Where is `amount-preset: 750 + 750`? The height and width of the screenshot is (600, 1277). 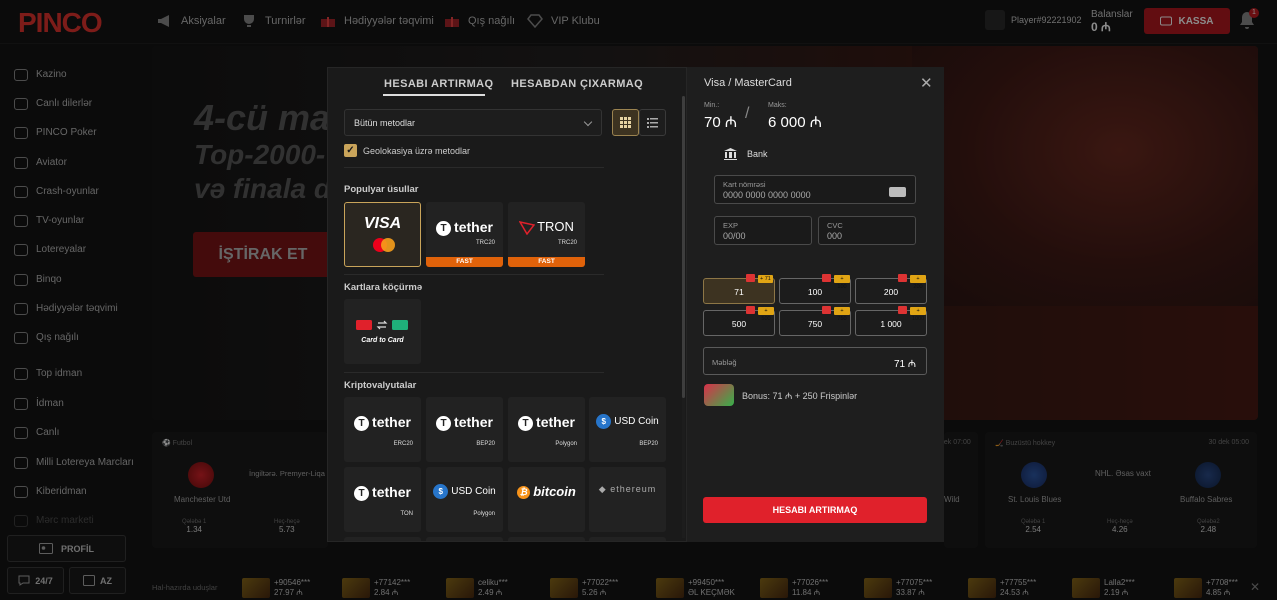
amount-preset: 750 + 750 is located at coordinates (815, 321).